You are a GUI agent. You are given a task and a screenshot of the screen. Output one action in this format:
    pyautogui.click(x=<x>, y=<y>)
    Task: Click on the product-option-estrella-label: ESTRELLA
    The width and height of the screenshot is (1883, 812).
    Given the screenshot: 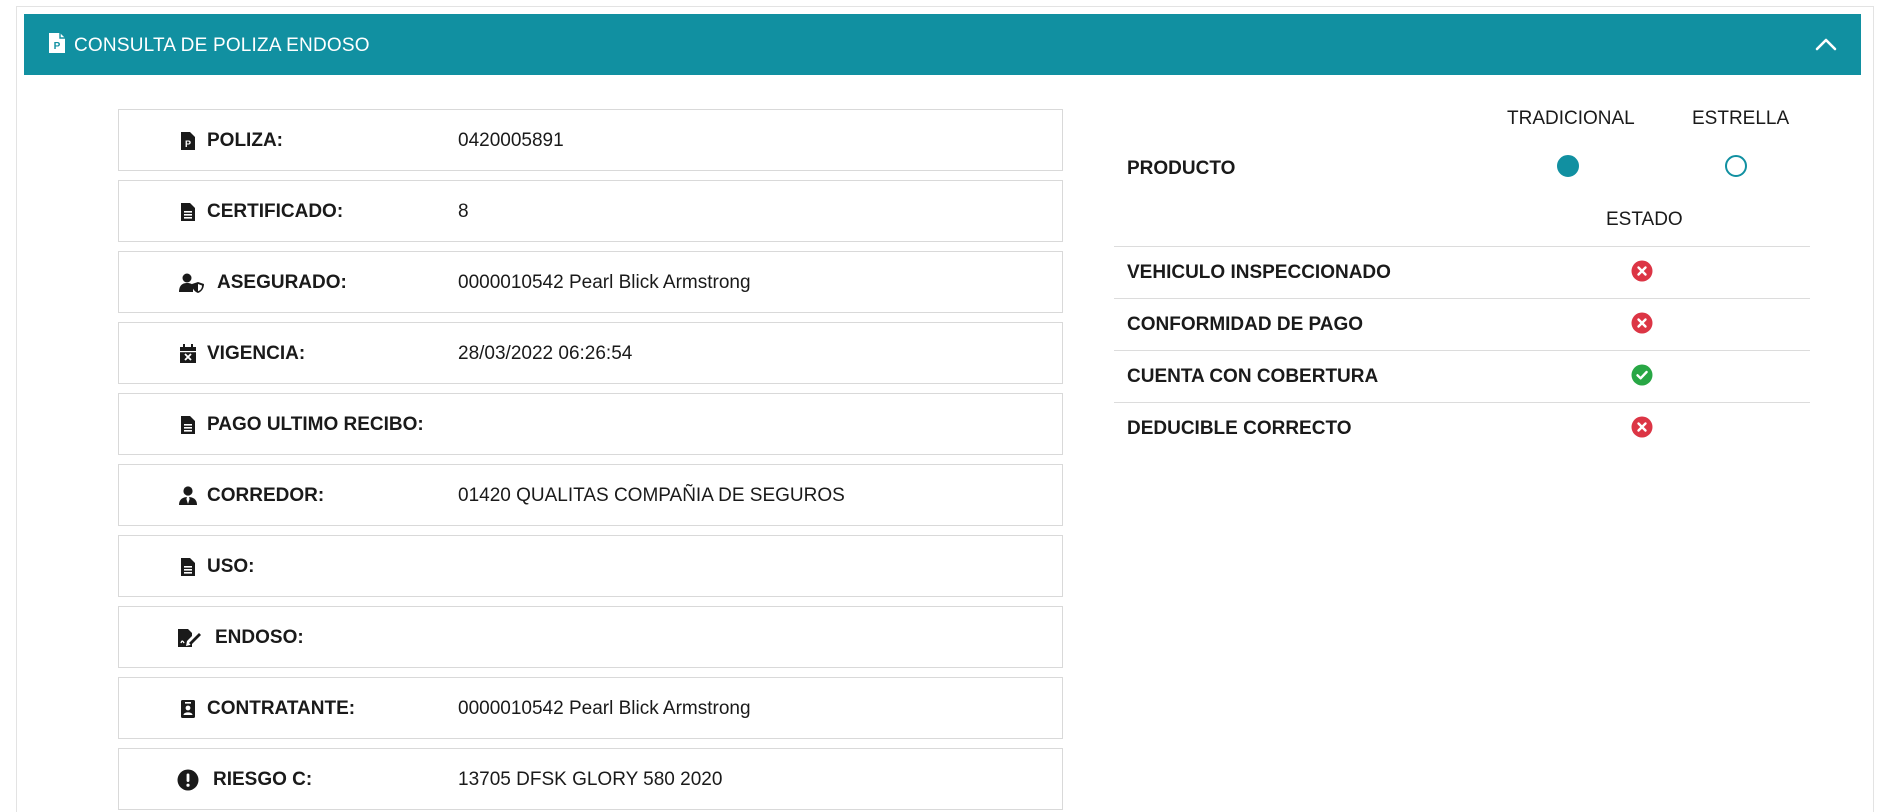 What is the action you would take?
    pyautogui.click(x=1741, y=118)
    